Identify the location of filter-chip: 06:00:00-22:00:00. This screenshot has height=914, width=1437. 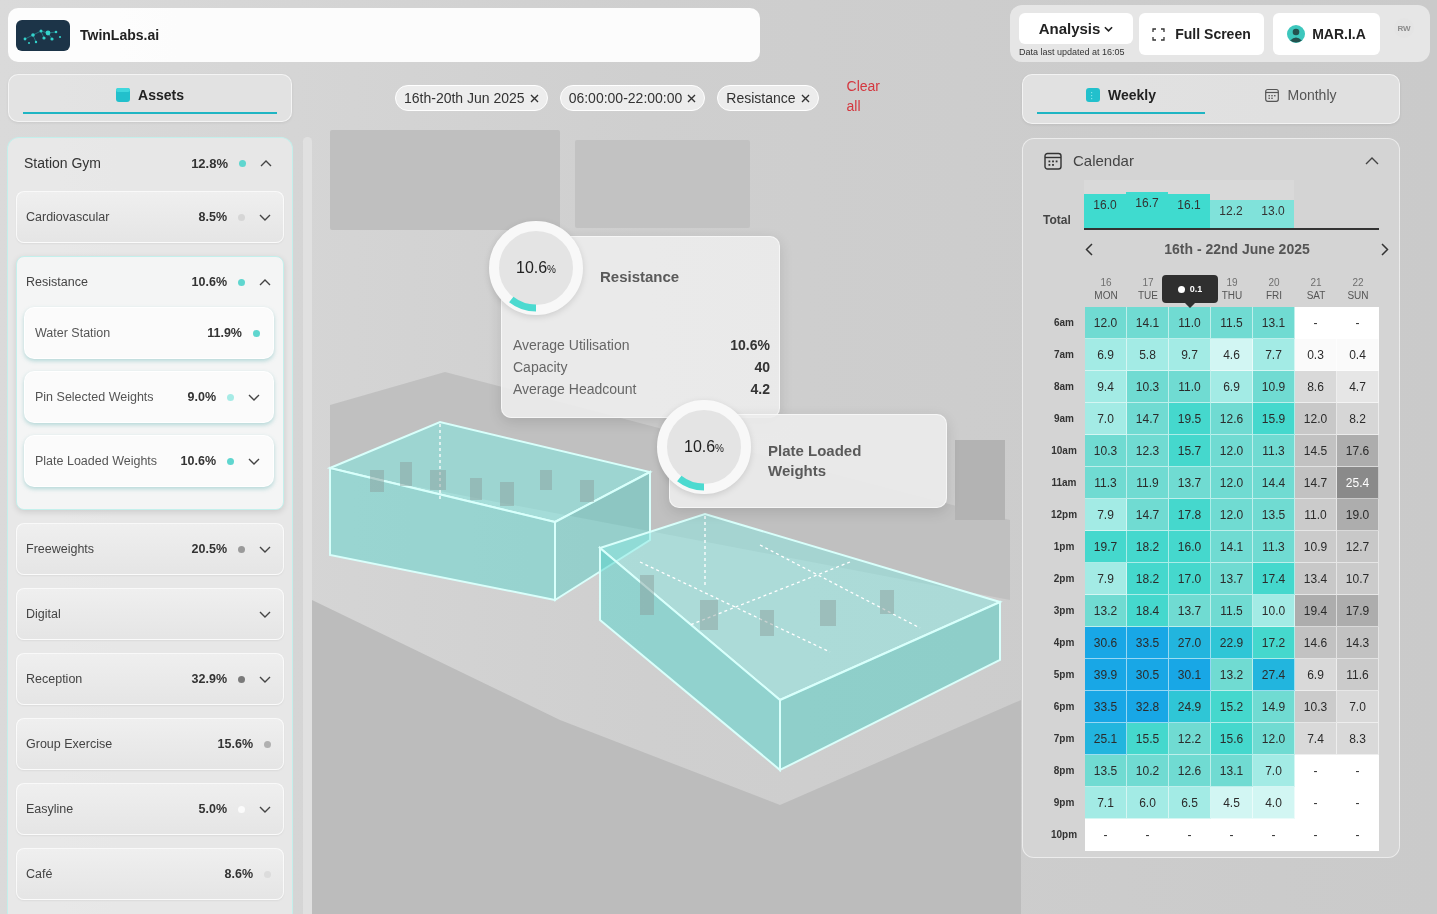
(632, 98).